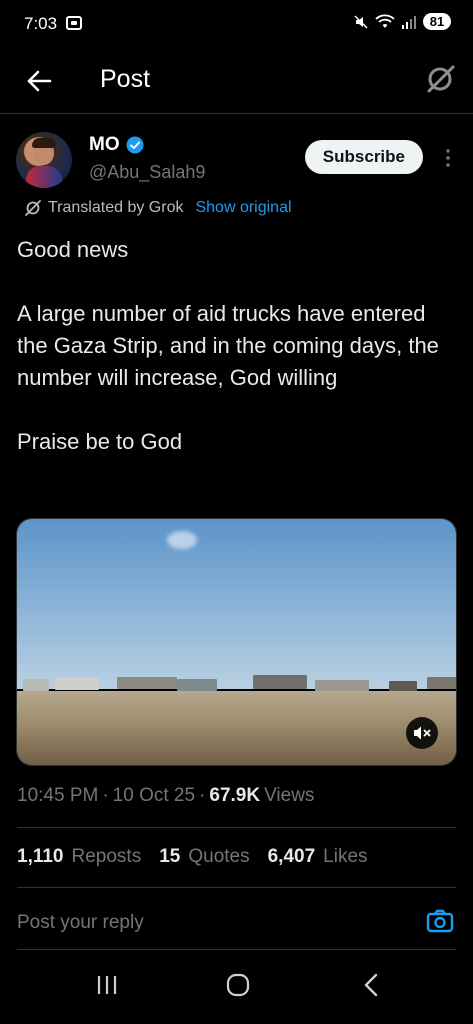  I want to click on engagement-stats: 1,110 Reposts 15 Quotes 6,407 Likes, so click(201, 857).